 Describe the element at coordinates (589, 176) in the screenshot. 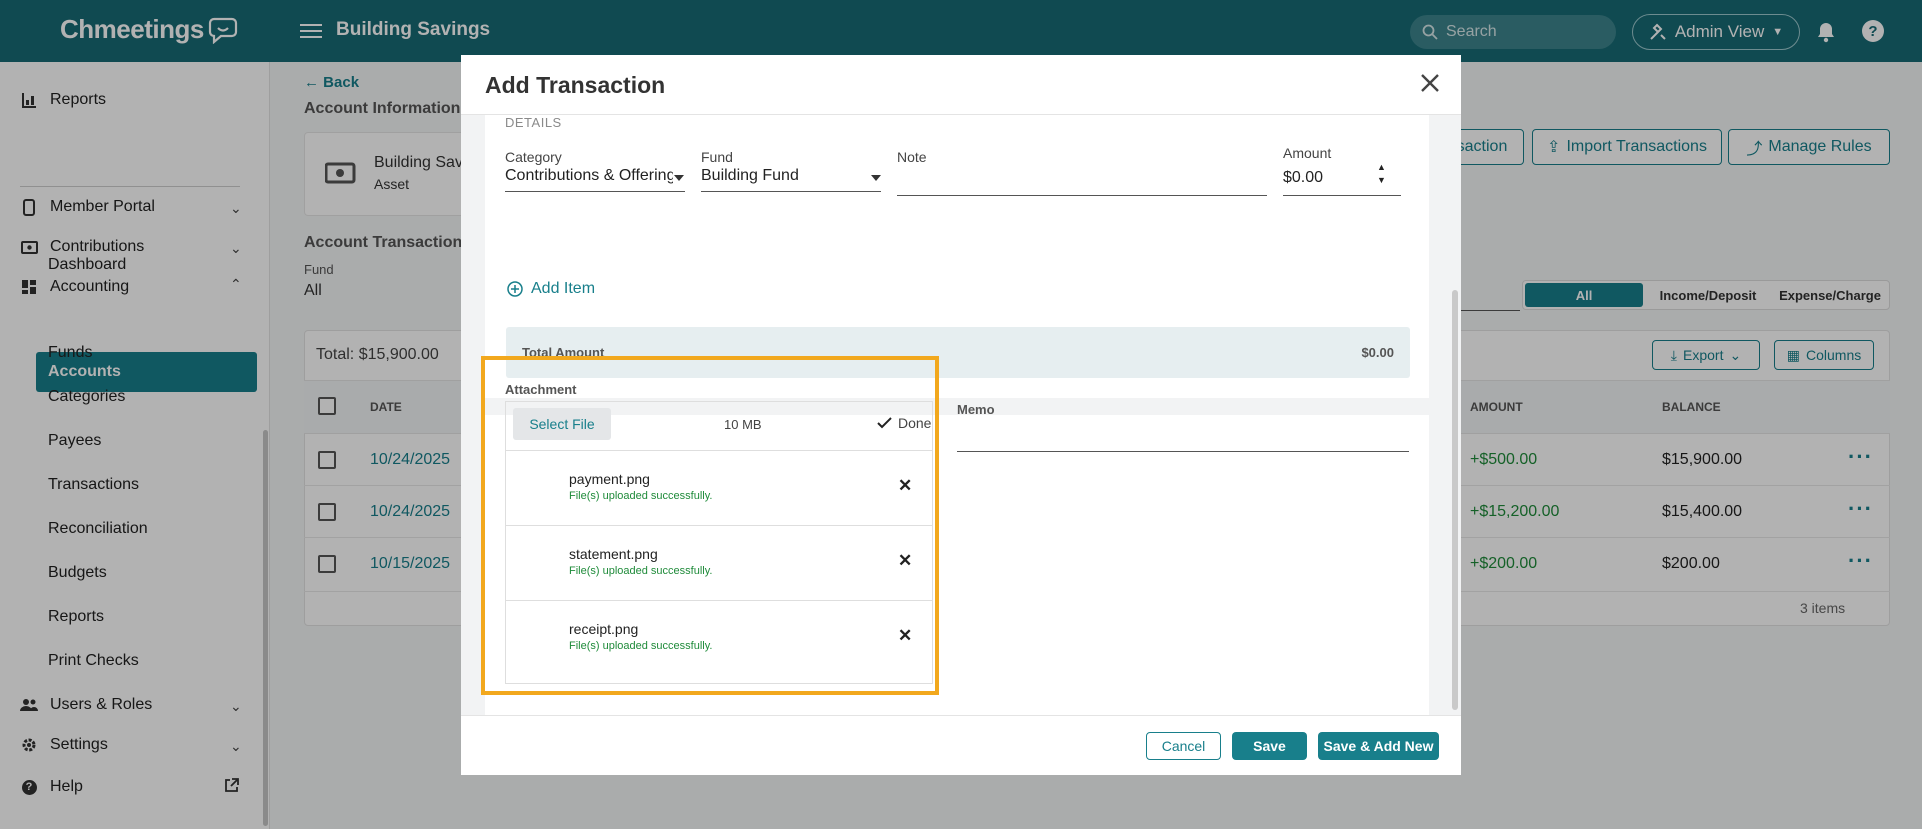

I see `category-select: Contributions & Offerings` at that location.